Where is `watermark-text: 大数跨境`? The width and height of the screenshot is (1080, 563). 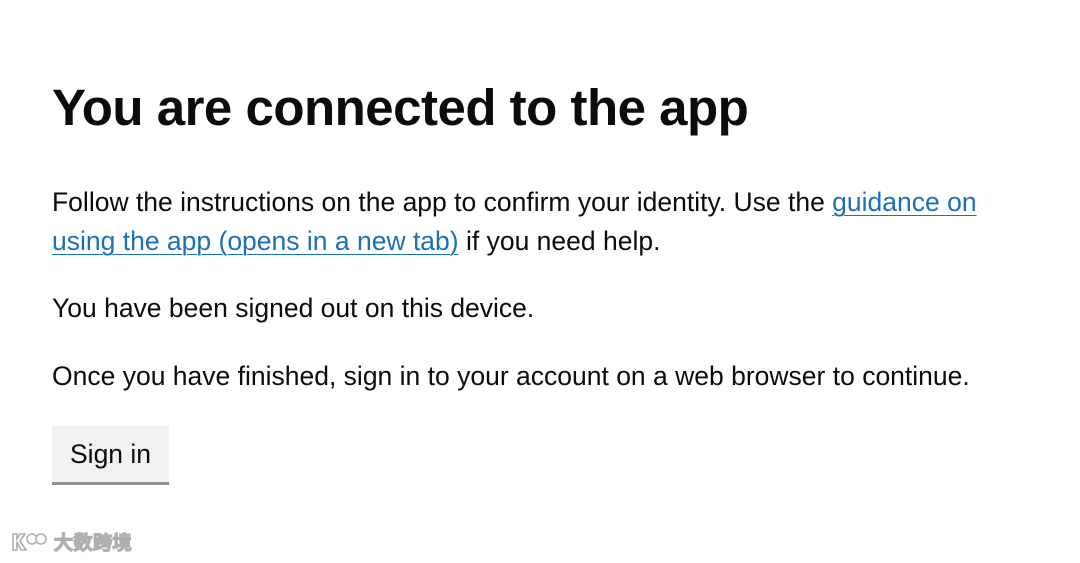
watermark-text: 大数跨境 is located at coordinates (93, 542).